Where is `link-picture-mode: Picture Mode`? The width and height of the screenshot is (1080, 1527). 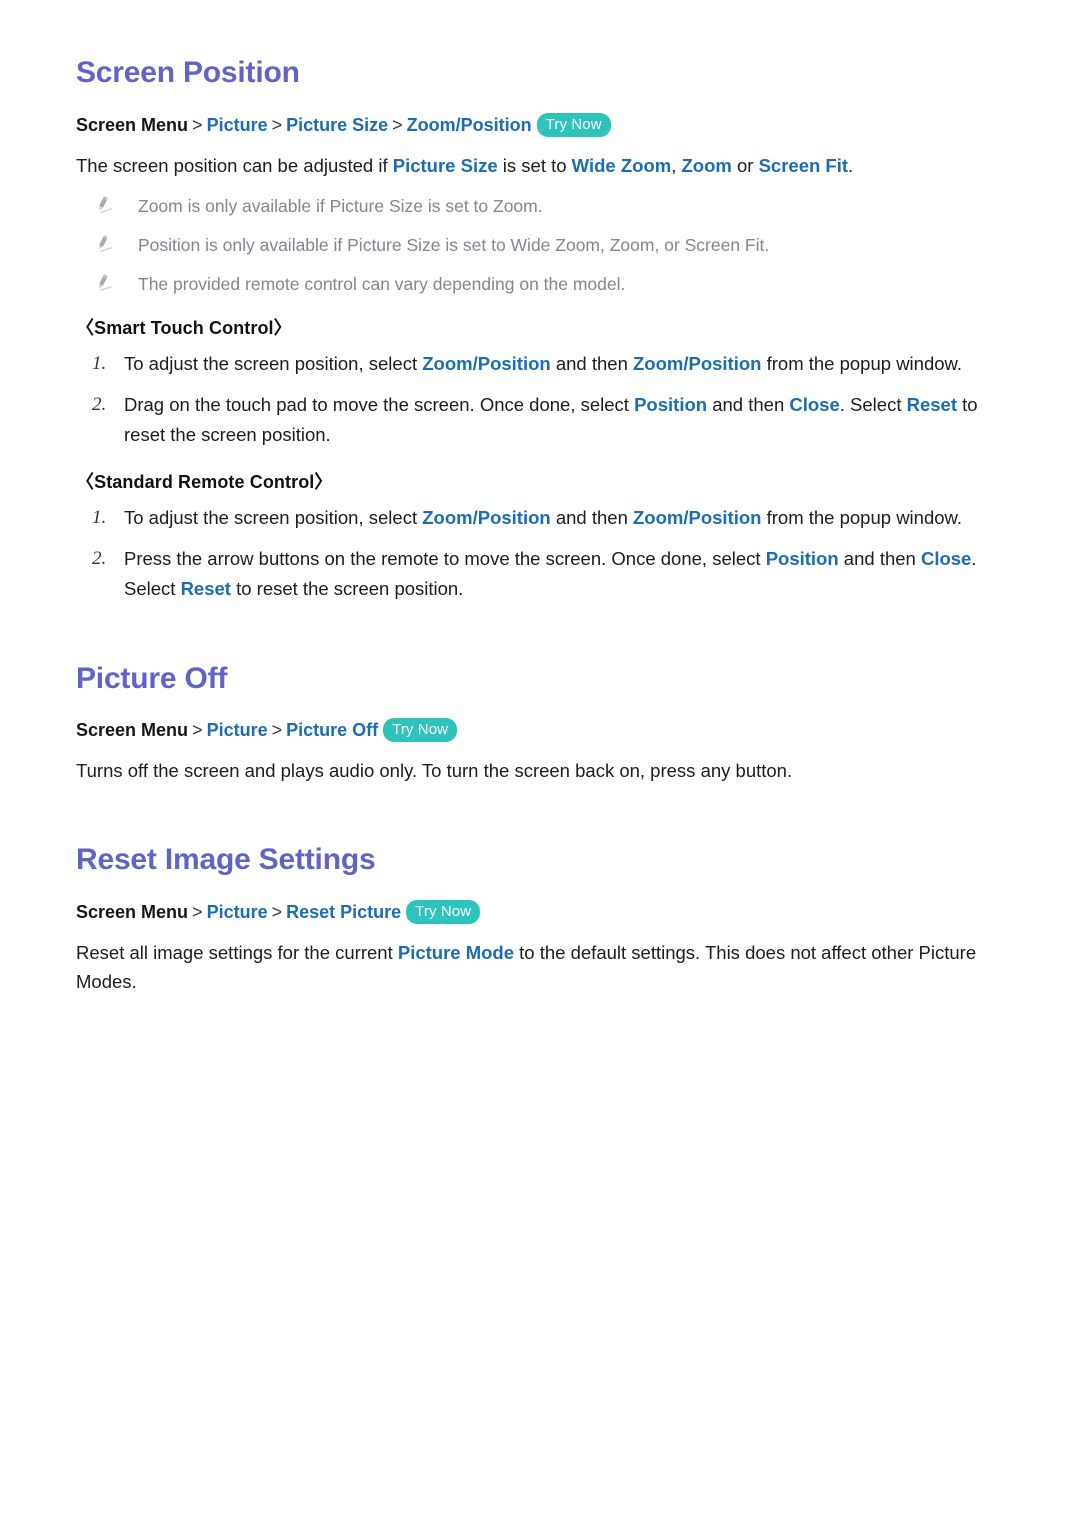
link-picture-mode: Picture Mode is located at coordinates (456, 952).